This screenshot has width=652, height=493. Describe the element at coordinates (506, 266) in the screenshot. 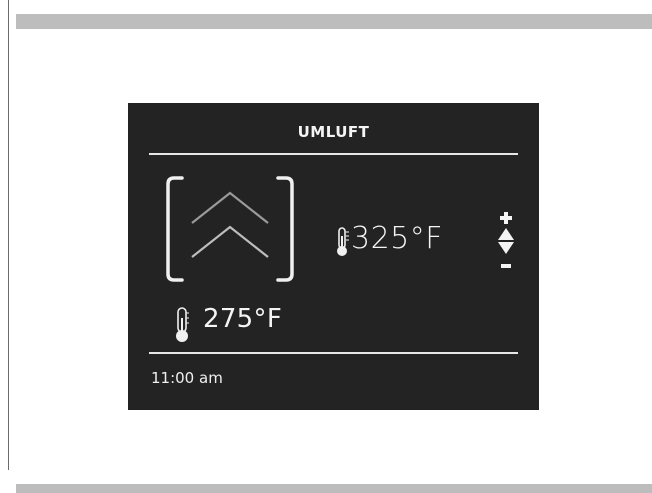

I see `minus-icon` at that location.